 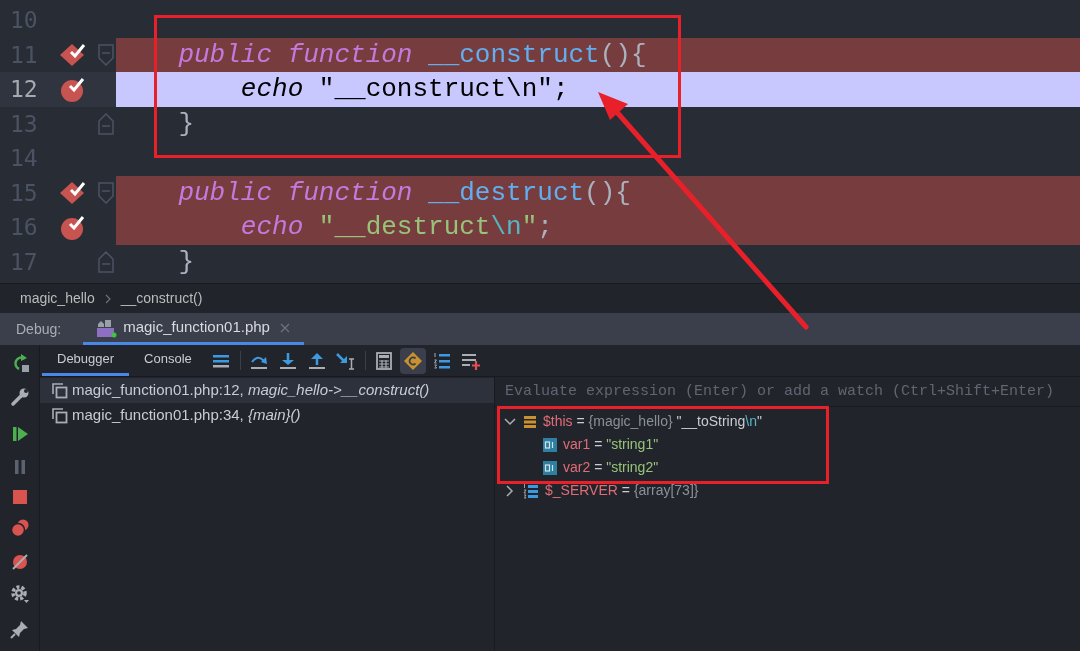 What do you see at coordinates (510, 421) in the screenshot?
I see `chevron-down-icon` at bounding box center [510, 421].